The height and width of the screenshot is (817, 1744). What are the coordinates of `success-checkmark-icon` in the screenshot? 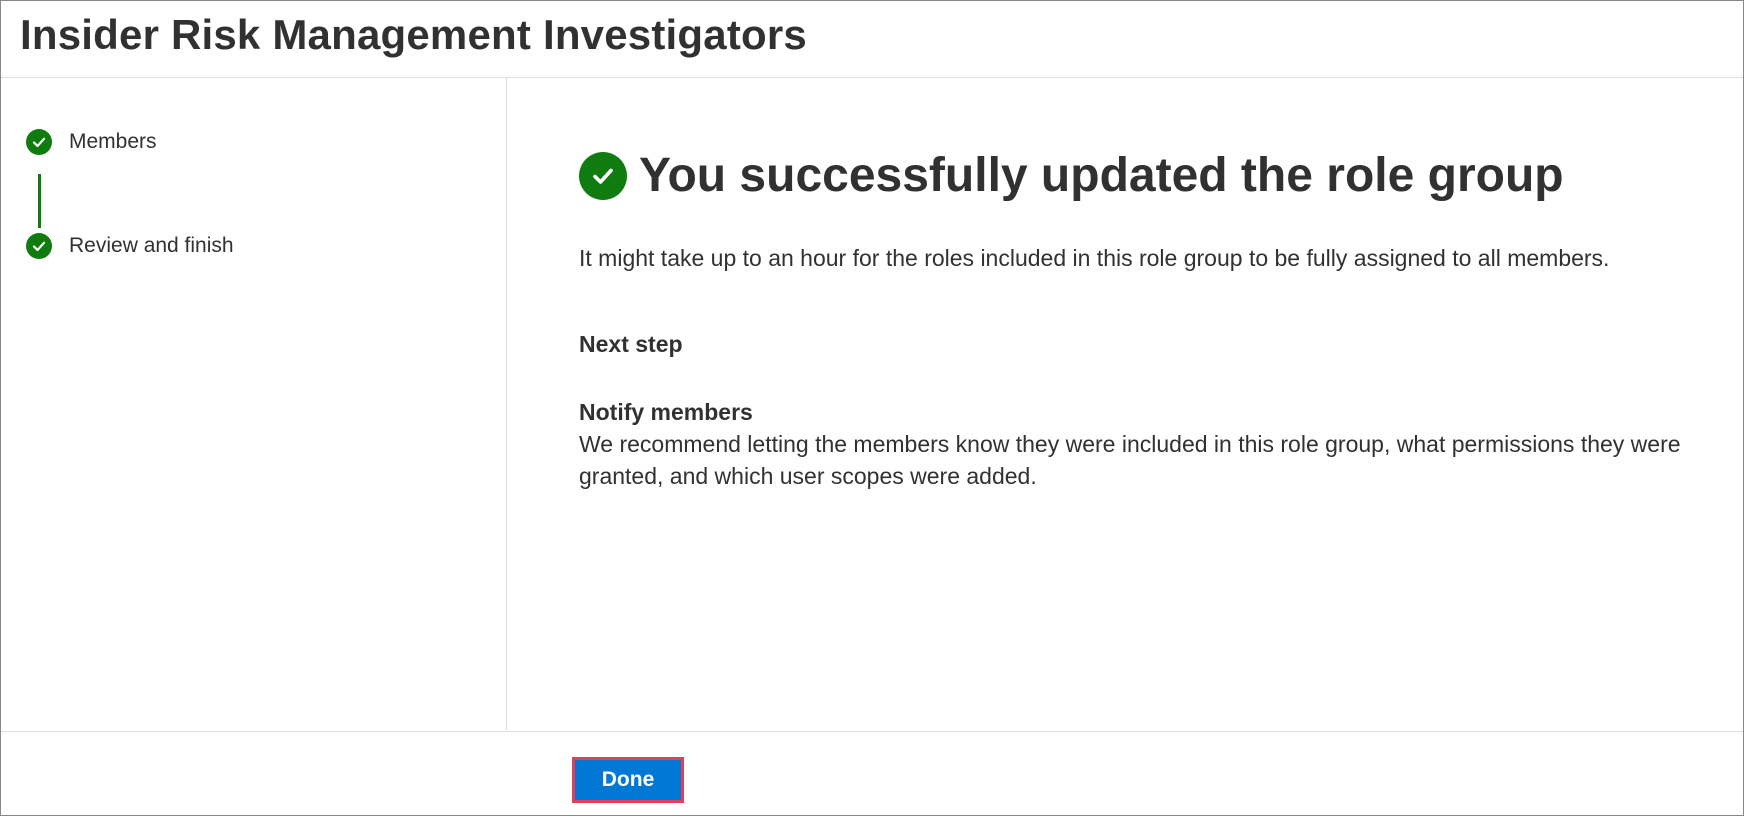 It's located at (603, 175).